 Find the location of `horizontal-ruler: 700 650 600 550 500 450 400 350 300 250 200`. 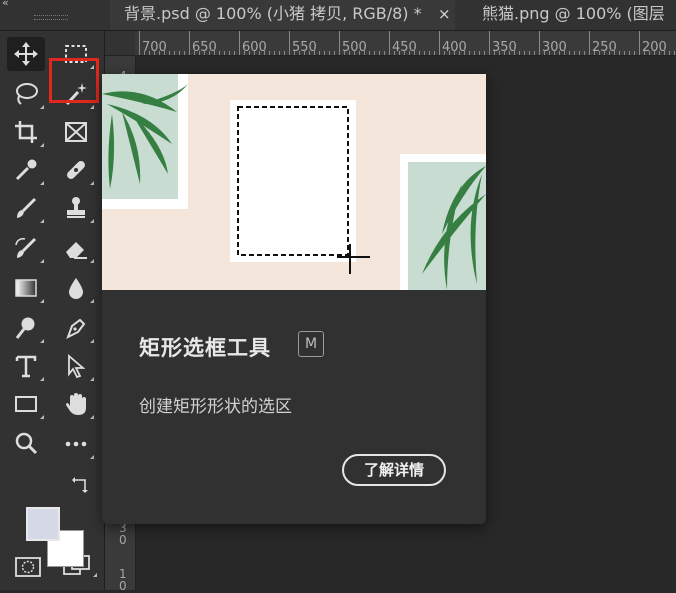

horizontal-ruler: 700 650 600 550 500 450 400 350 300 250 200 is located at coordinates (390, 43).